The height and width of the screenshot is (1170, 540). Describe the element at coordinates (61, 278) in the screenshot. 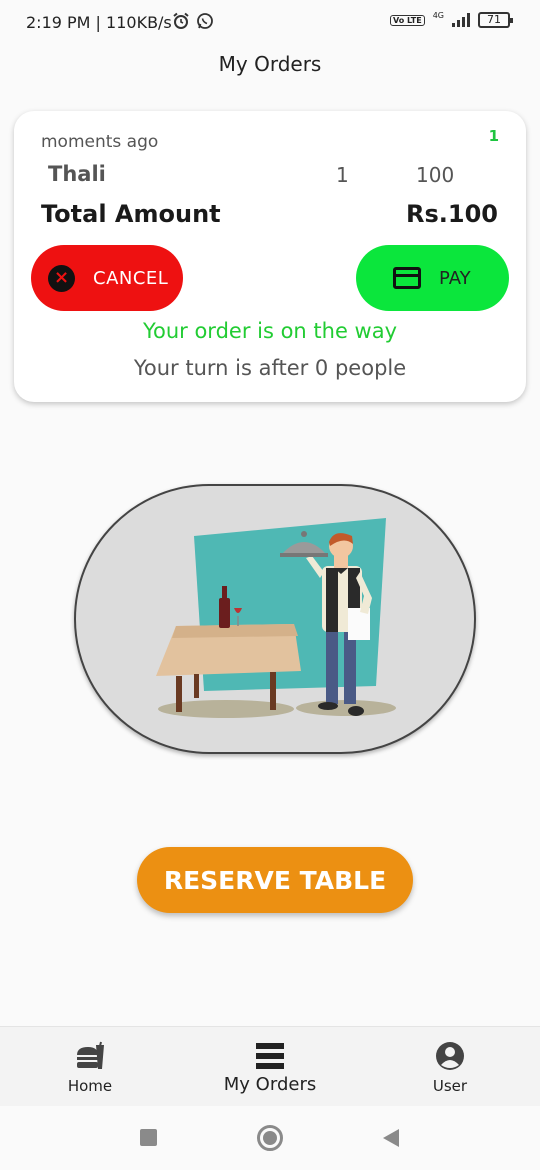

I see `cancel-icon: ×` at that location.